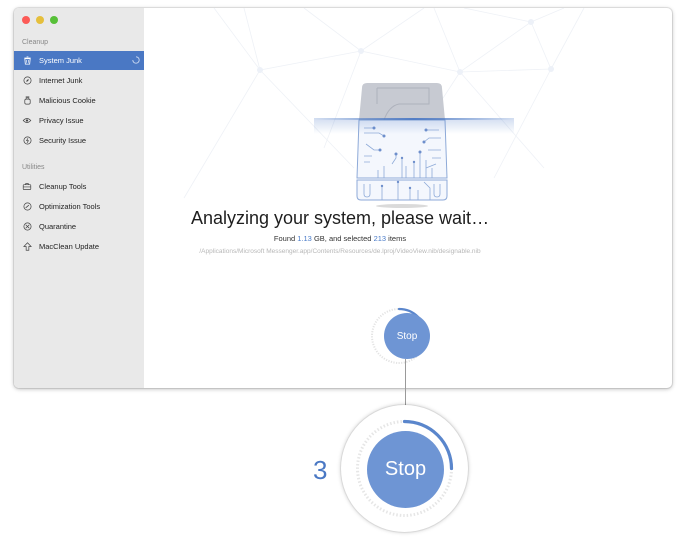 The width and height of the screenshot is (680, 545). Describe the element at coordinates (380, 238) in the screenshot. I see `found-count: 213` at that location.